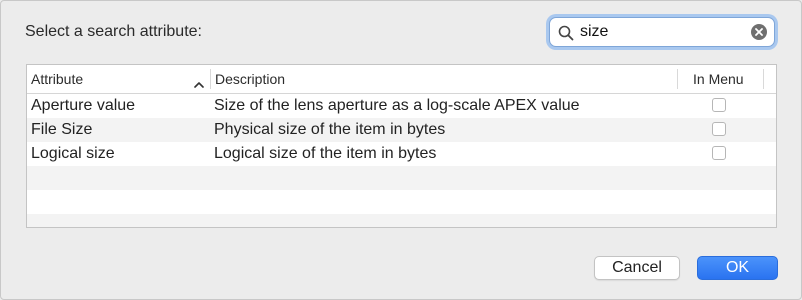  Describe the element at coordinates (330, 129) in the screenshot. I see `cell-description: Physical size of the item in bytes` at that location.